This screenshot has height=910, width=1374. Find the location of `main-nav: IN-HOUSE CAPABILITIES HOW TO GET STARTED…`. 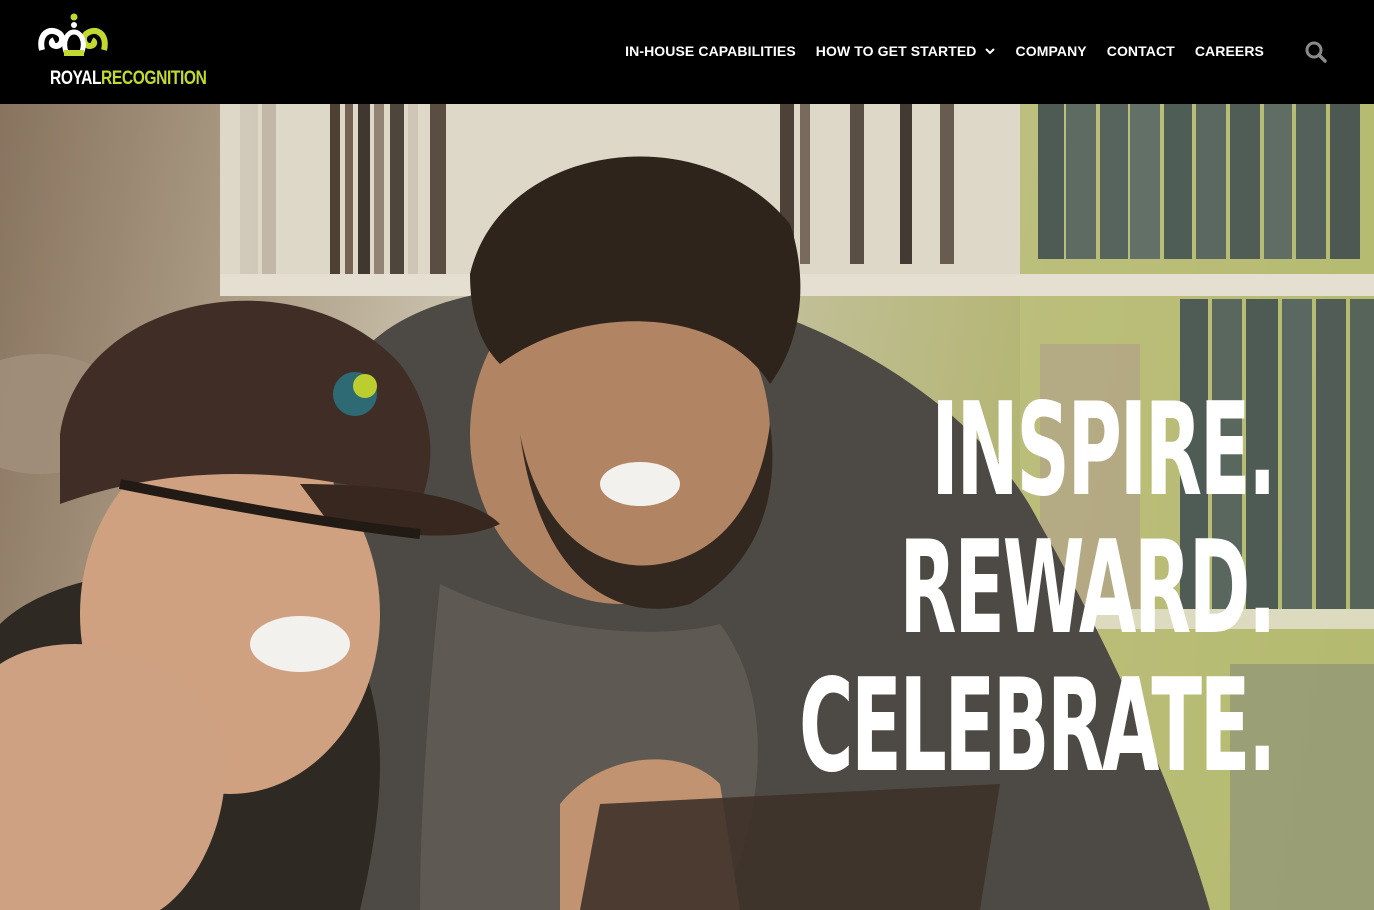

main-nav: IN-HOUSE CAPABILITIES HOW TO GET STARTED… is located at coordinates (944, 51).